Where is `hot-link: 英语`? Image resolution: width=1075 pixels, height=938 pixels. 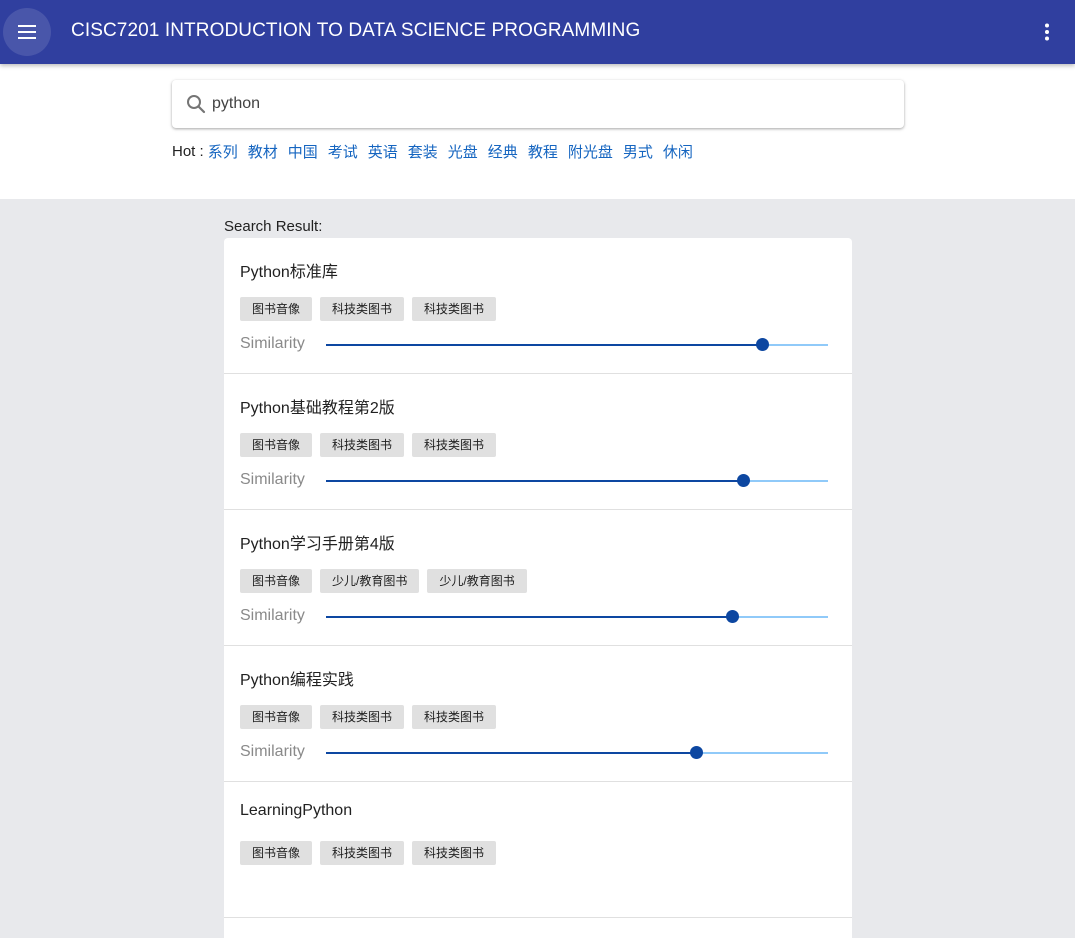
hot-link: 英语 is located at coordinates (383, 151).